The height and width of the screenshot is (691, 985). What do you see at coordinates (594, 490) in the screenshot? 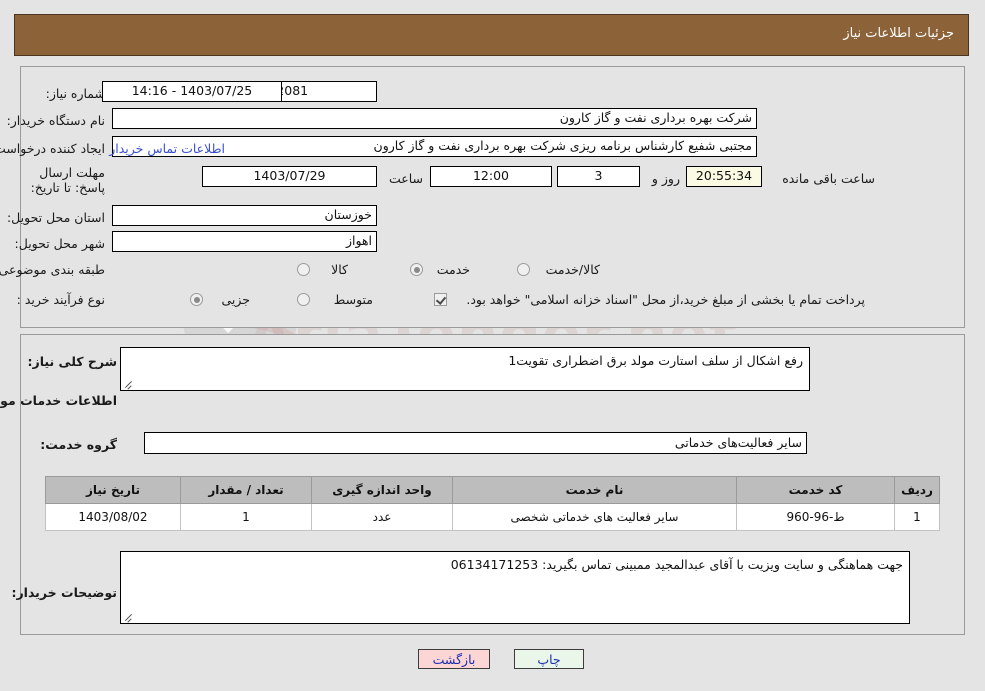
I see `th-service-name: نام خدمت` at bounding box center [594, 490].